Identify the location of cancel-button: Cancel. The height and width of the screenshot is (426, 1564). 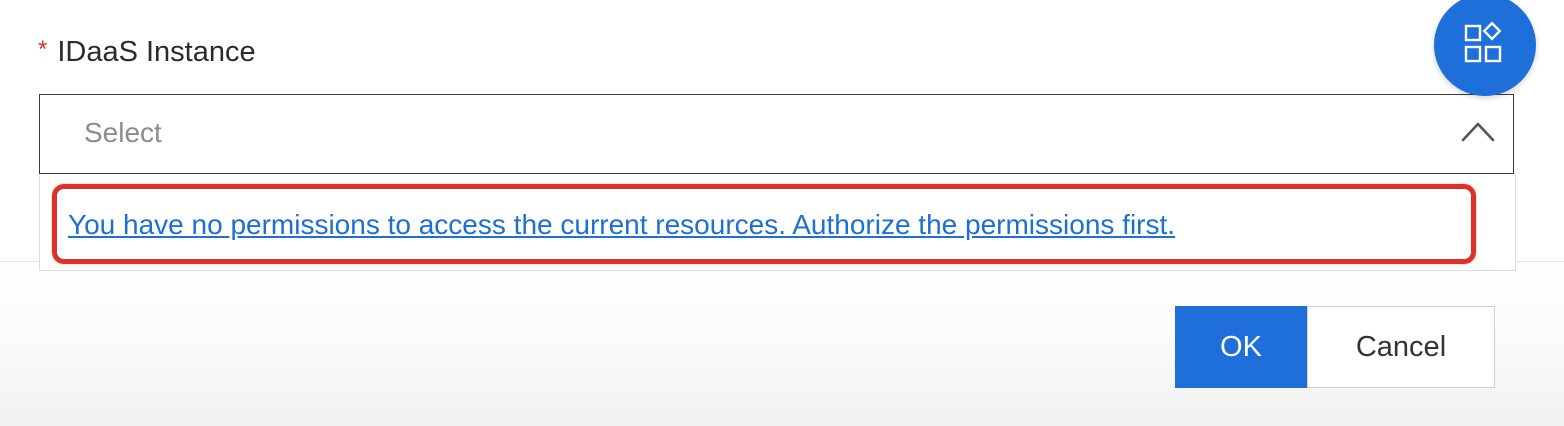
(1401, 347).